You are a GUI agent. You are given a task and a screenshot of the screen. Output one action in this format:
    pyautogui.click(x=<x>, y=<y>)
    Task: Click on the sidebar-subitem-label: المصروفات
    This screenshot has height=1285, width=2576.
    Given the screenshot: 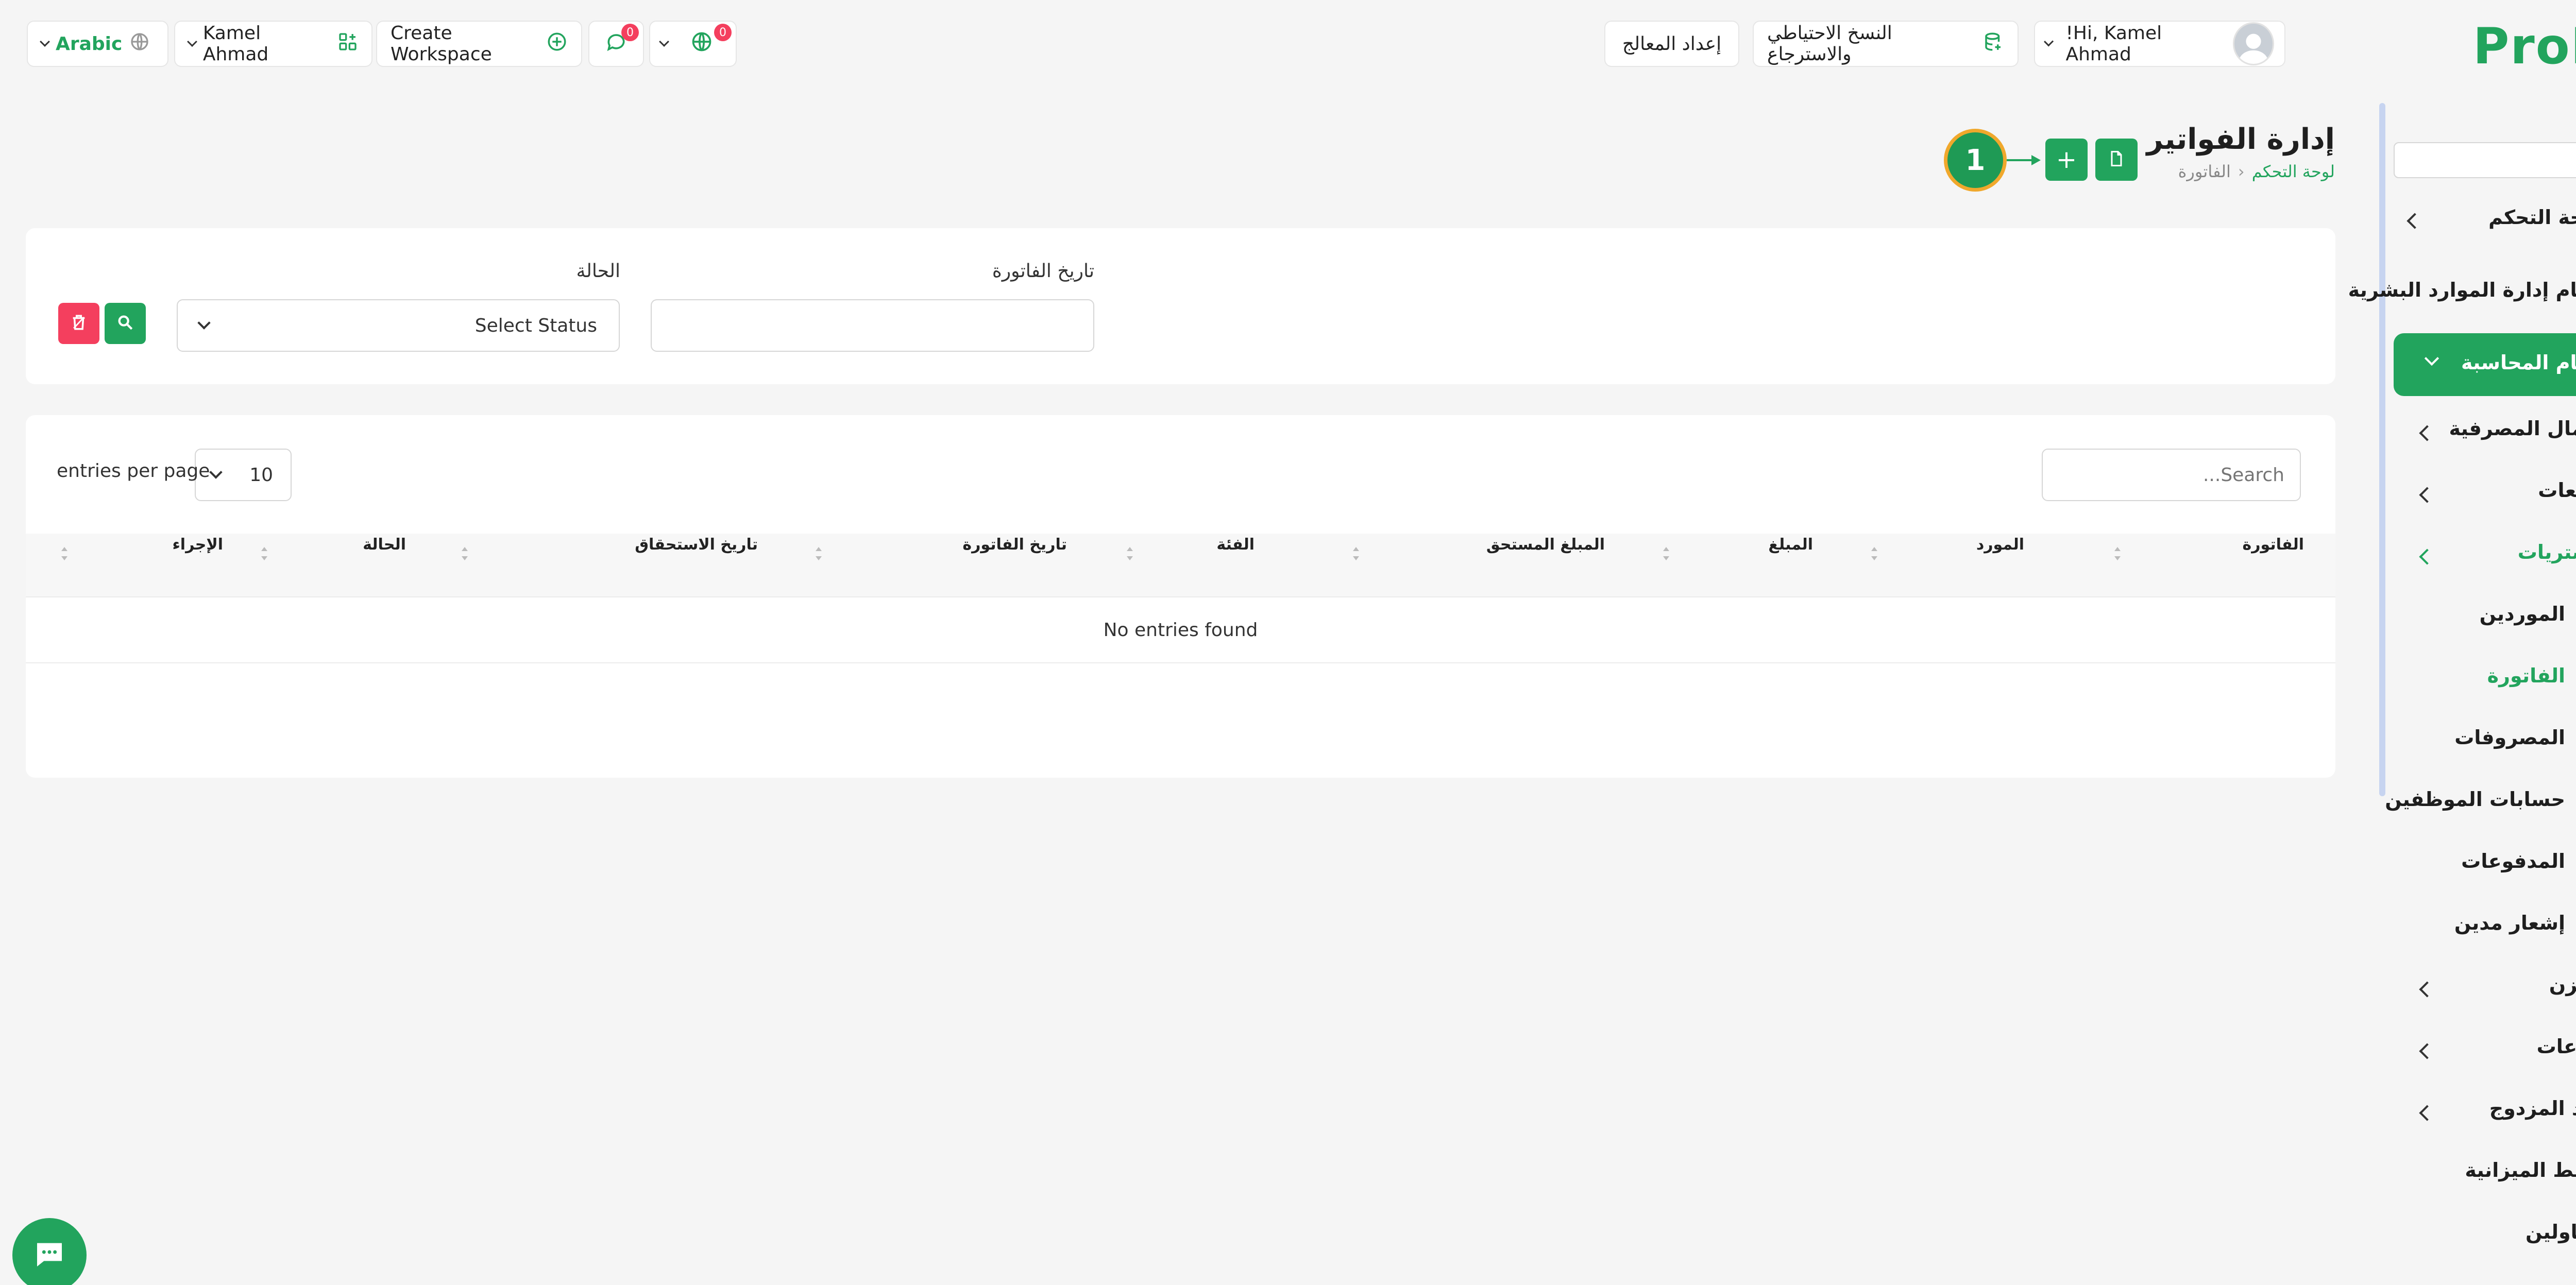 What is the action you would take?
    pyautogui.click(x=2509, y=737)
    